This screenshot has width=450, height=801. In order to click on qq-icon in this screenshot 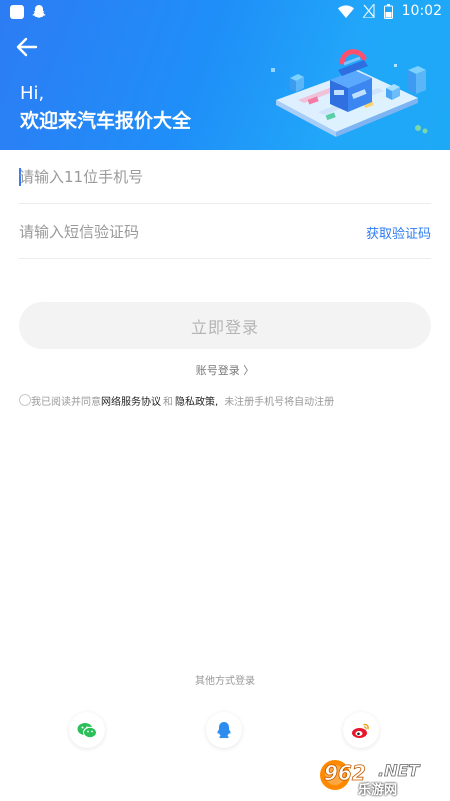, I will do `click(224, 729)`.